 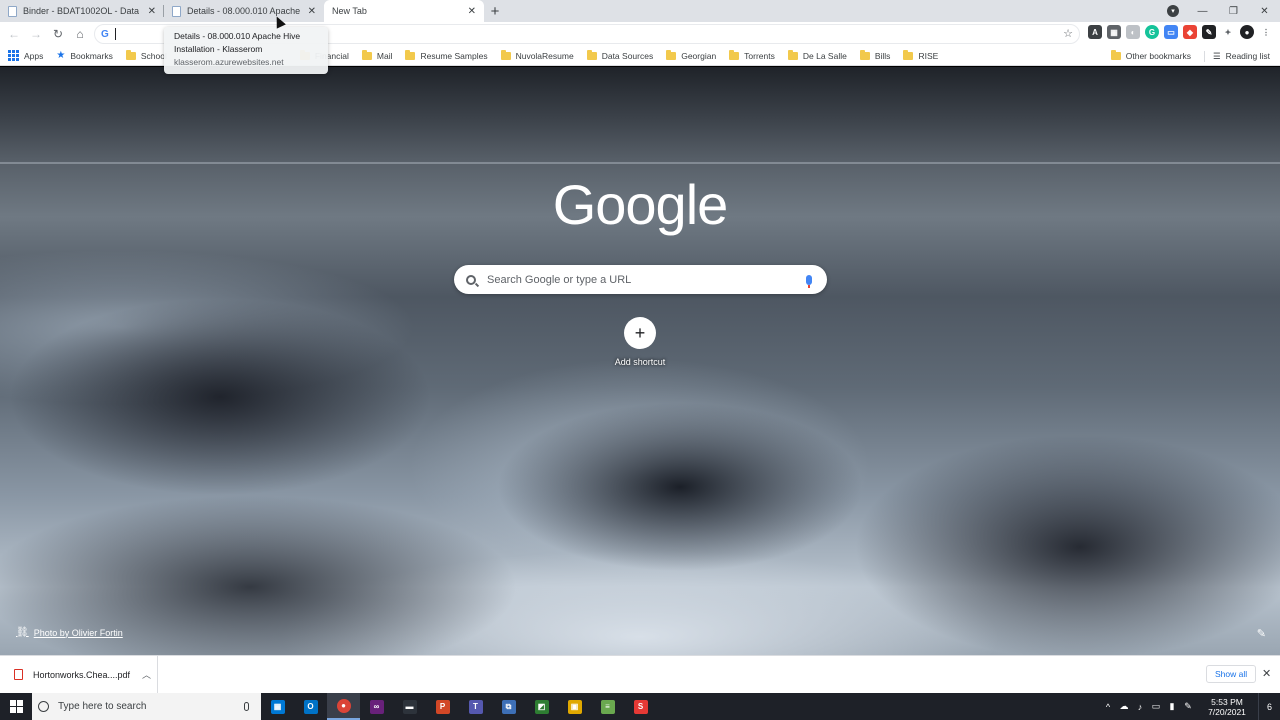 What do you see at coordinates (1227, 701) in the screenshot?
I see `clock-time: 5:53 PM` at bounding box center [1227, 701].